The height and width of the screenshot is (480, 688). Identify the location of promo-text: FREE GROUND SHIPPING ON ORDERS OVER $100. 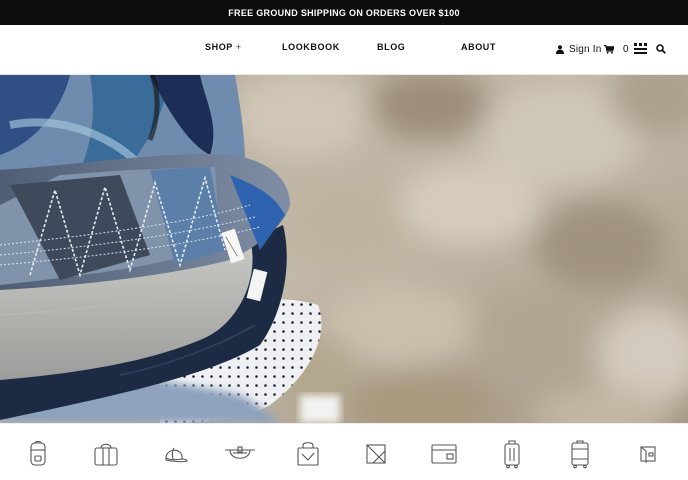
(344, 12).